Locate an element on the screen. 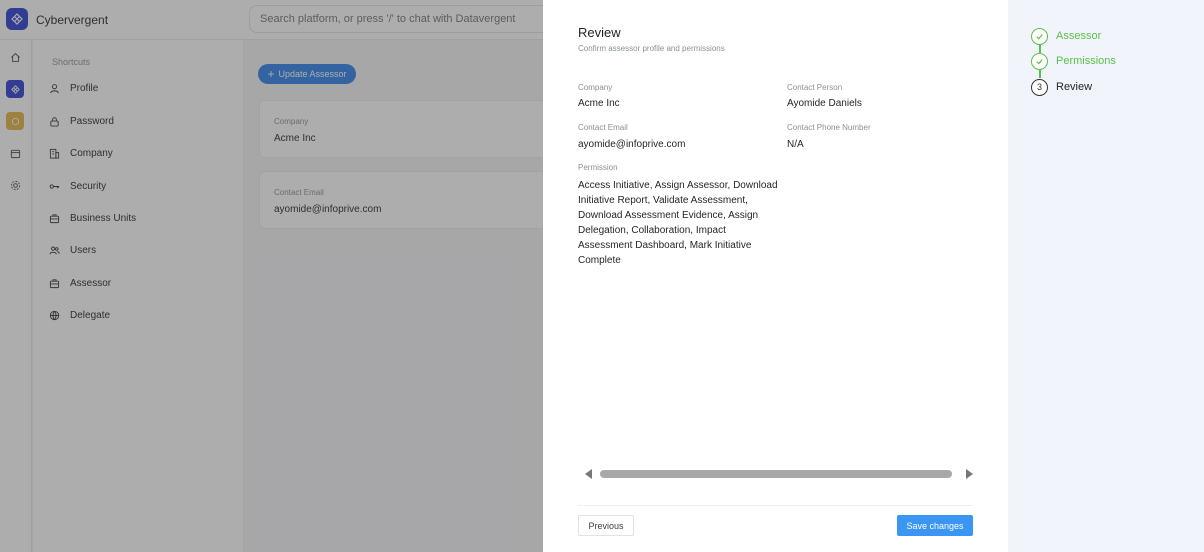 The image size is (1204, 552). step-connector is located at coordinates (1040, 73).